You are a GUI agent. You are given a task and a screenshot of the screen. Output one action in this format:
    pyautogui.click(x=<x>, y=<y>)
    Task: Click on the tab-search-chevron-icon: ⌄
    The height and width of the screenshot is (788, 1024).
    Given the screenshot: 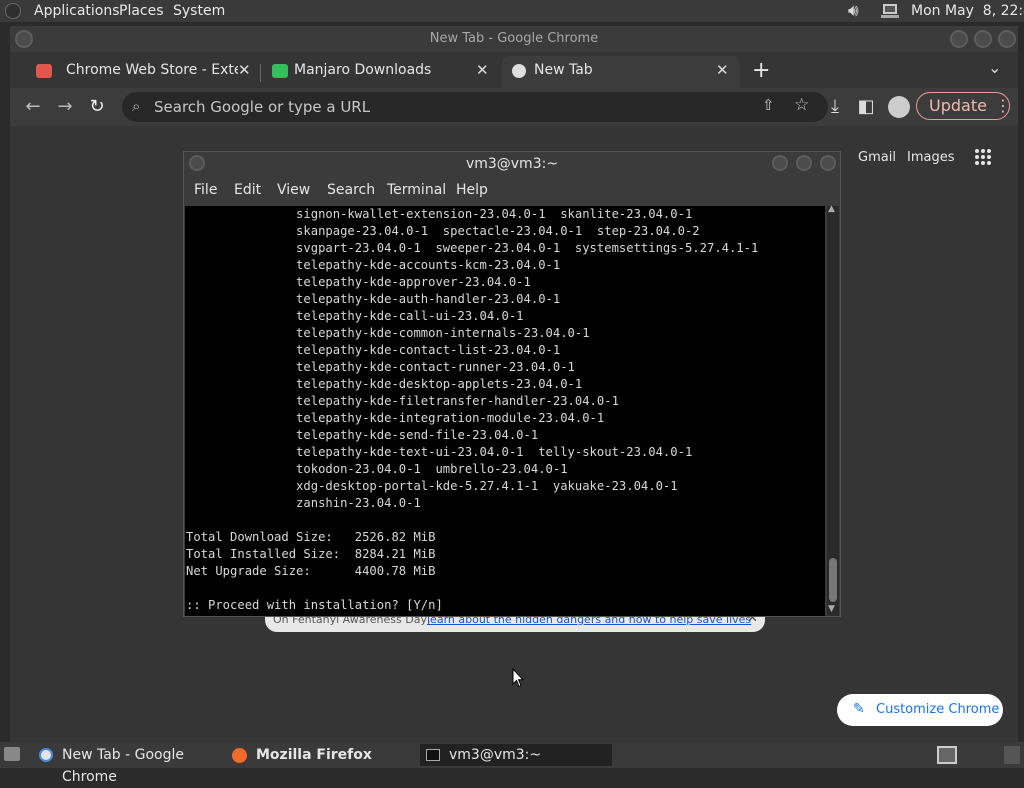 What is the action you would take?
    pyautogui.click(x=994, y=67)
    